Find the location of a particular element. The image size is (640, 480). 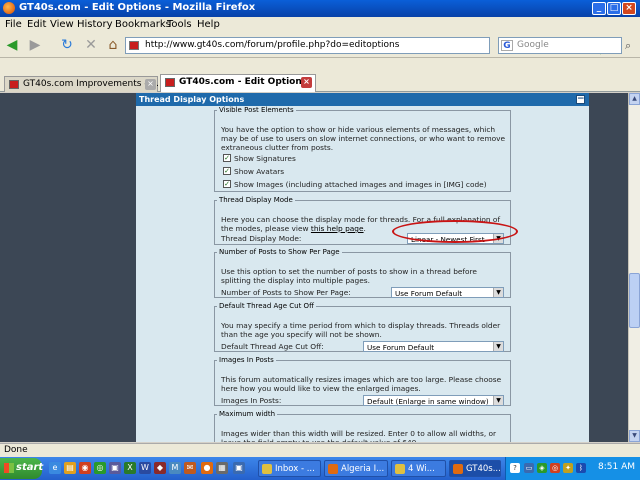

quicklaunch-word-icon: W is located at coordinates (145, 468).